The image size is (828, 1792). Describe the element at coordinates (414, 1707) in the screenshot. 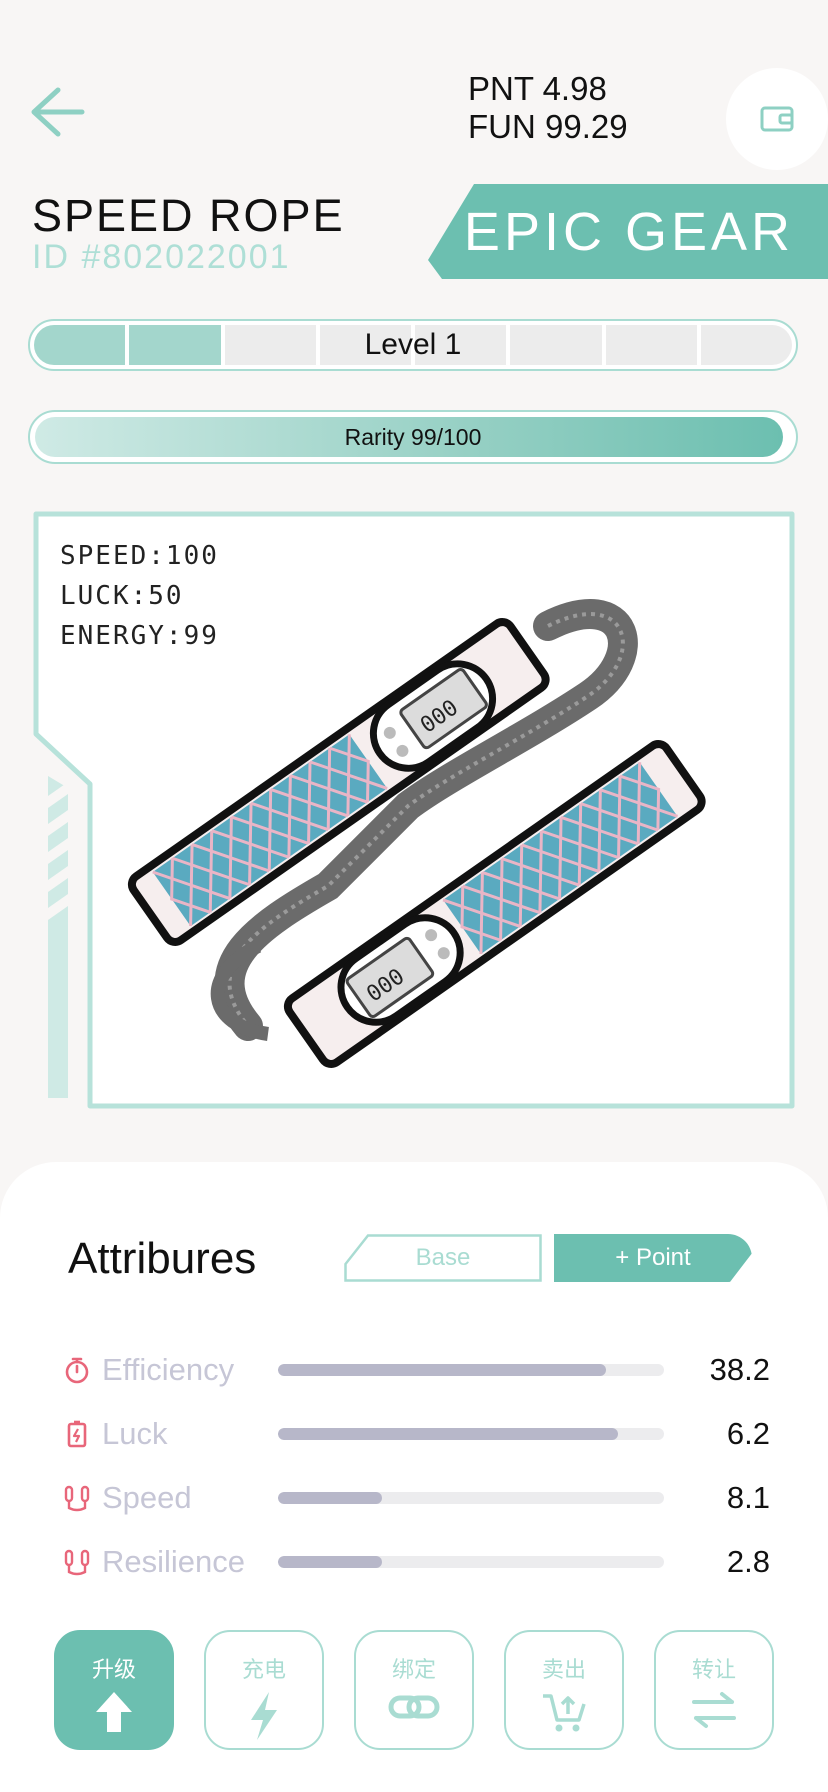

I see `link-icon` at that location.